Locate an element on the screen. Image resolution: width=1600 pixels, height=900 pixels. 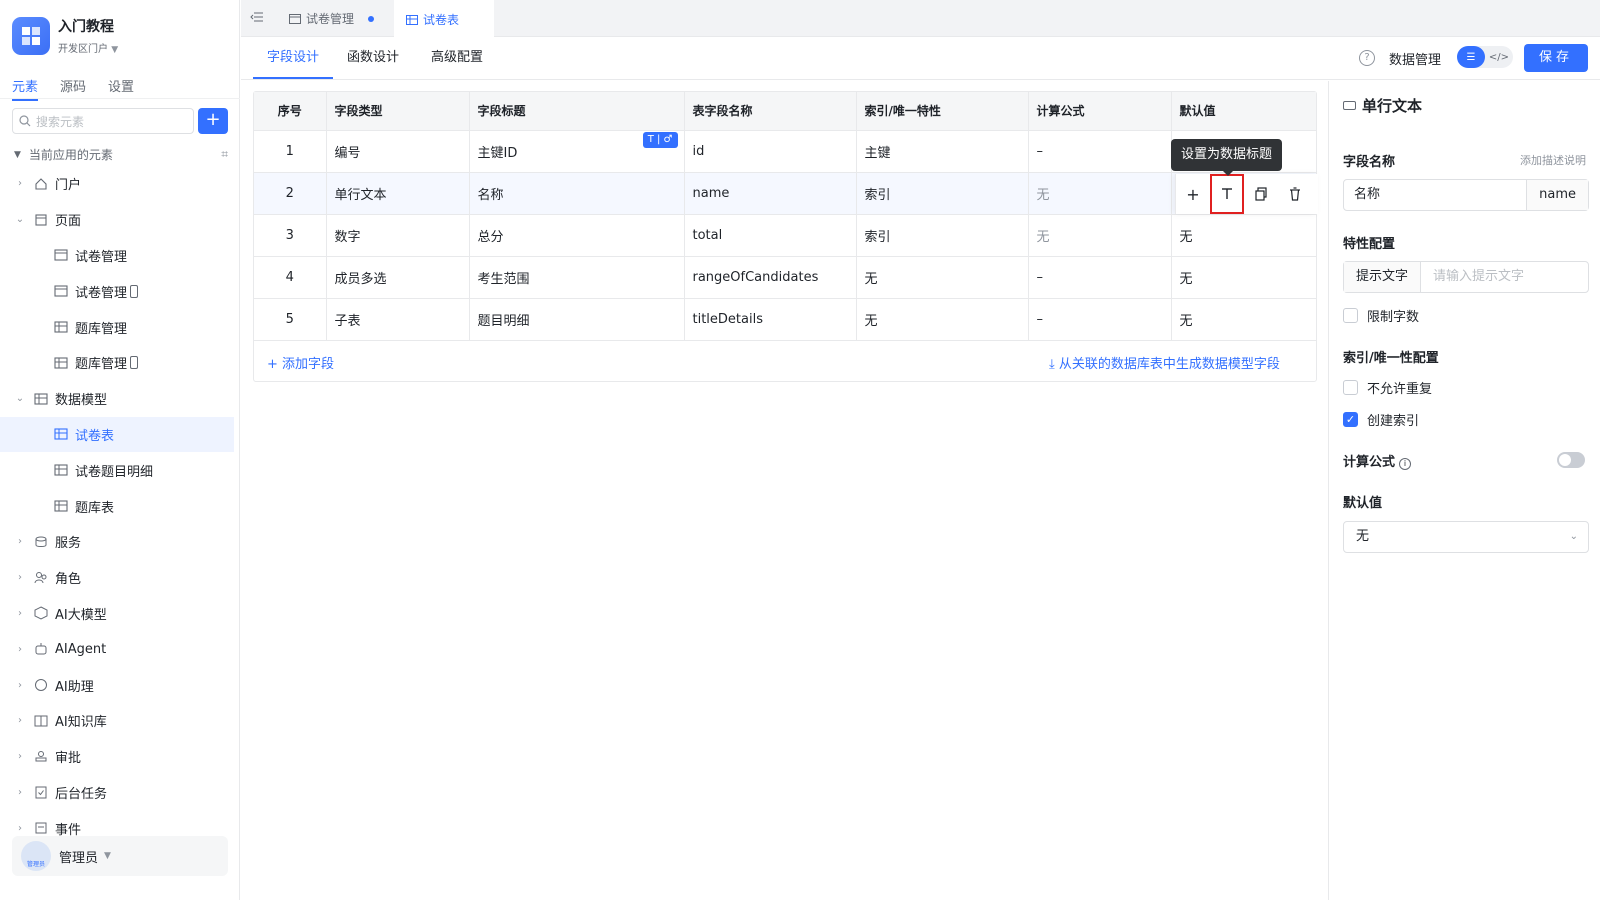
save-button: 保存 is located at coordinates (1556, 58).